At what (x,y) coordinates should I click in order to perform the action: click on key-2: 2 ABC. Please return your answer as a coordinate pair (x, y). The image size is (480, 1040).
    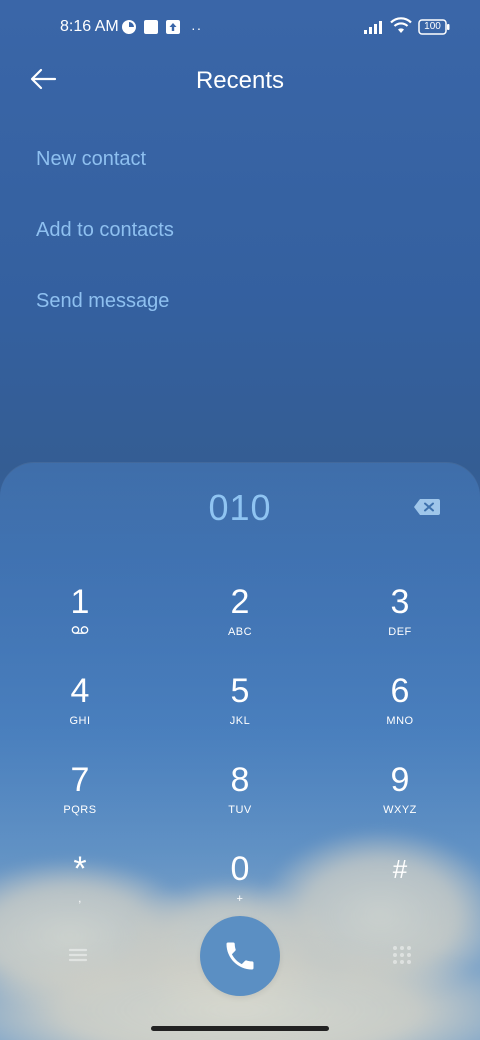
    Looking at the image, I should click on (240, 623).